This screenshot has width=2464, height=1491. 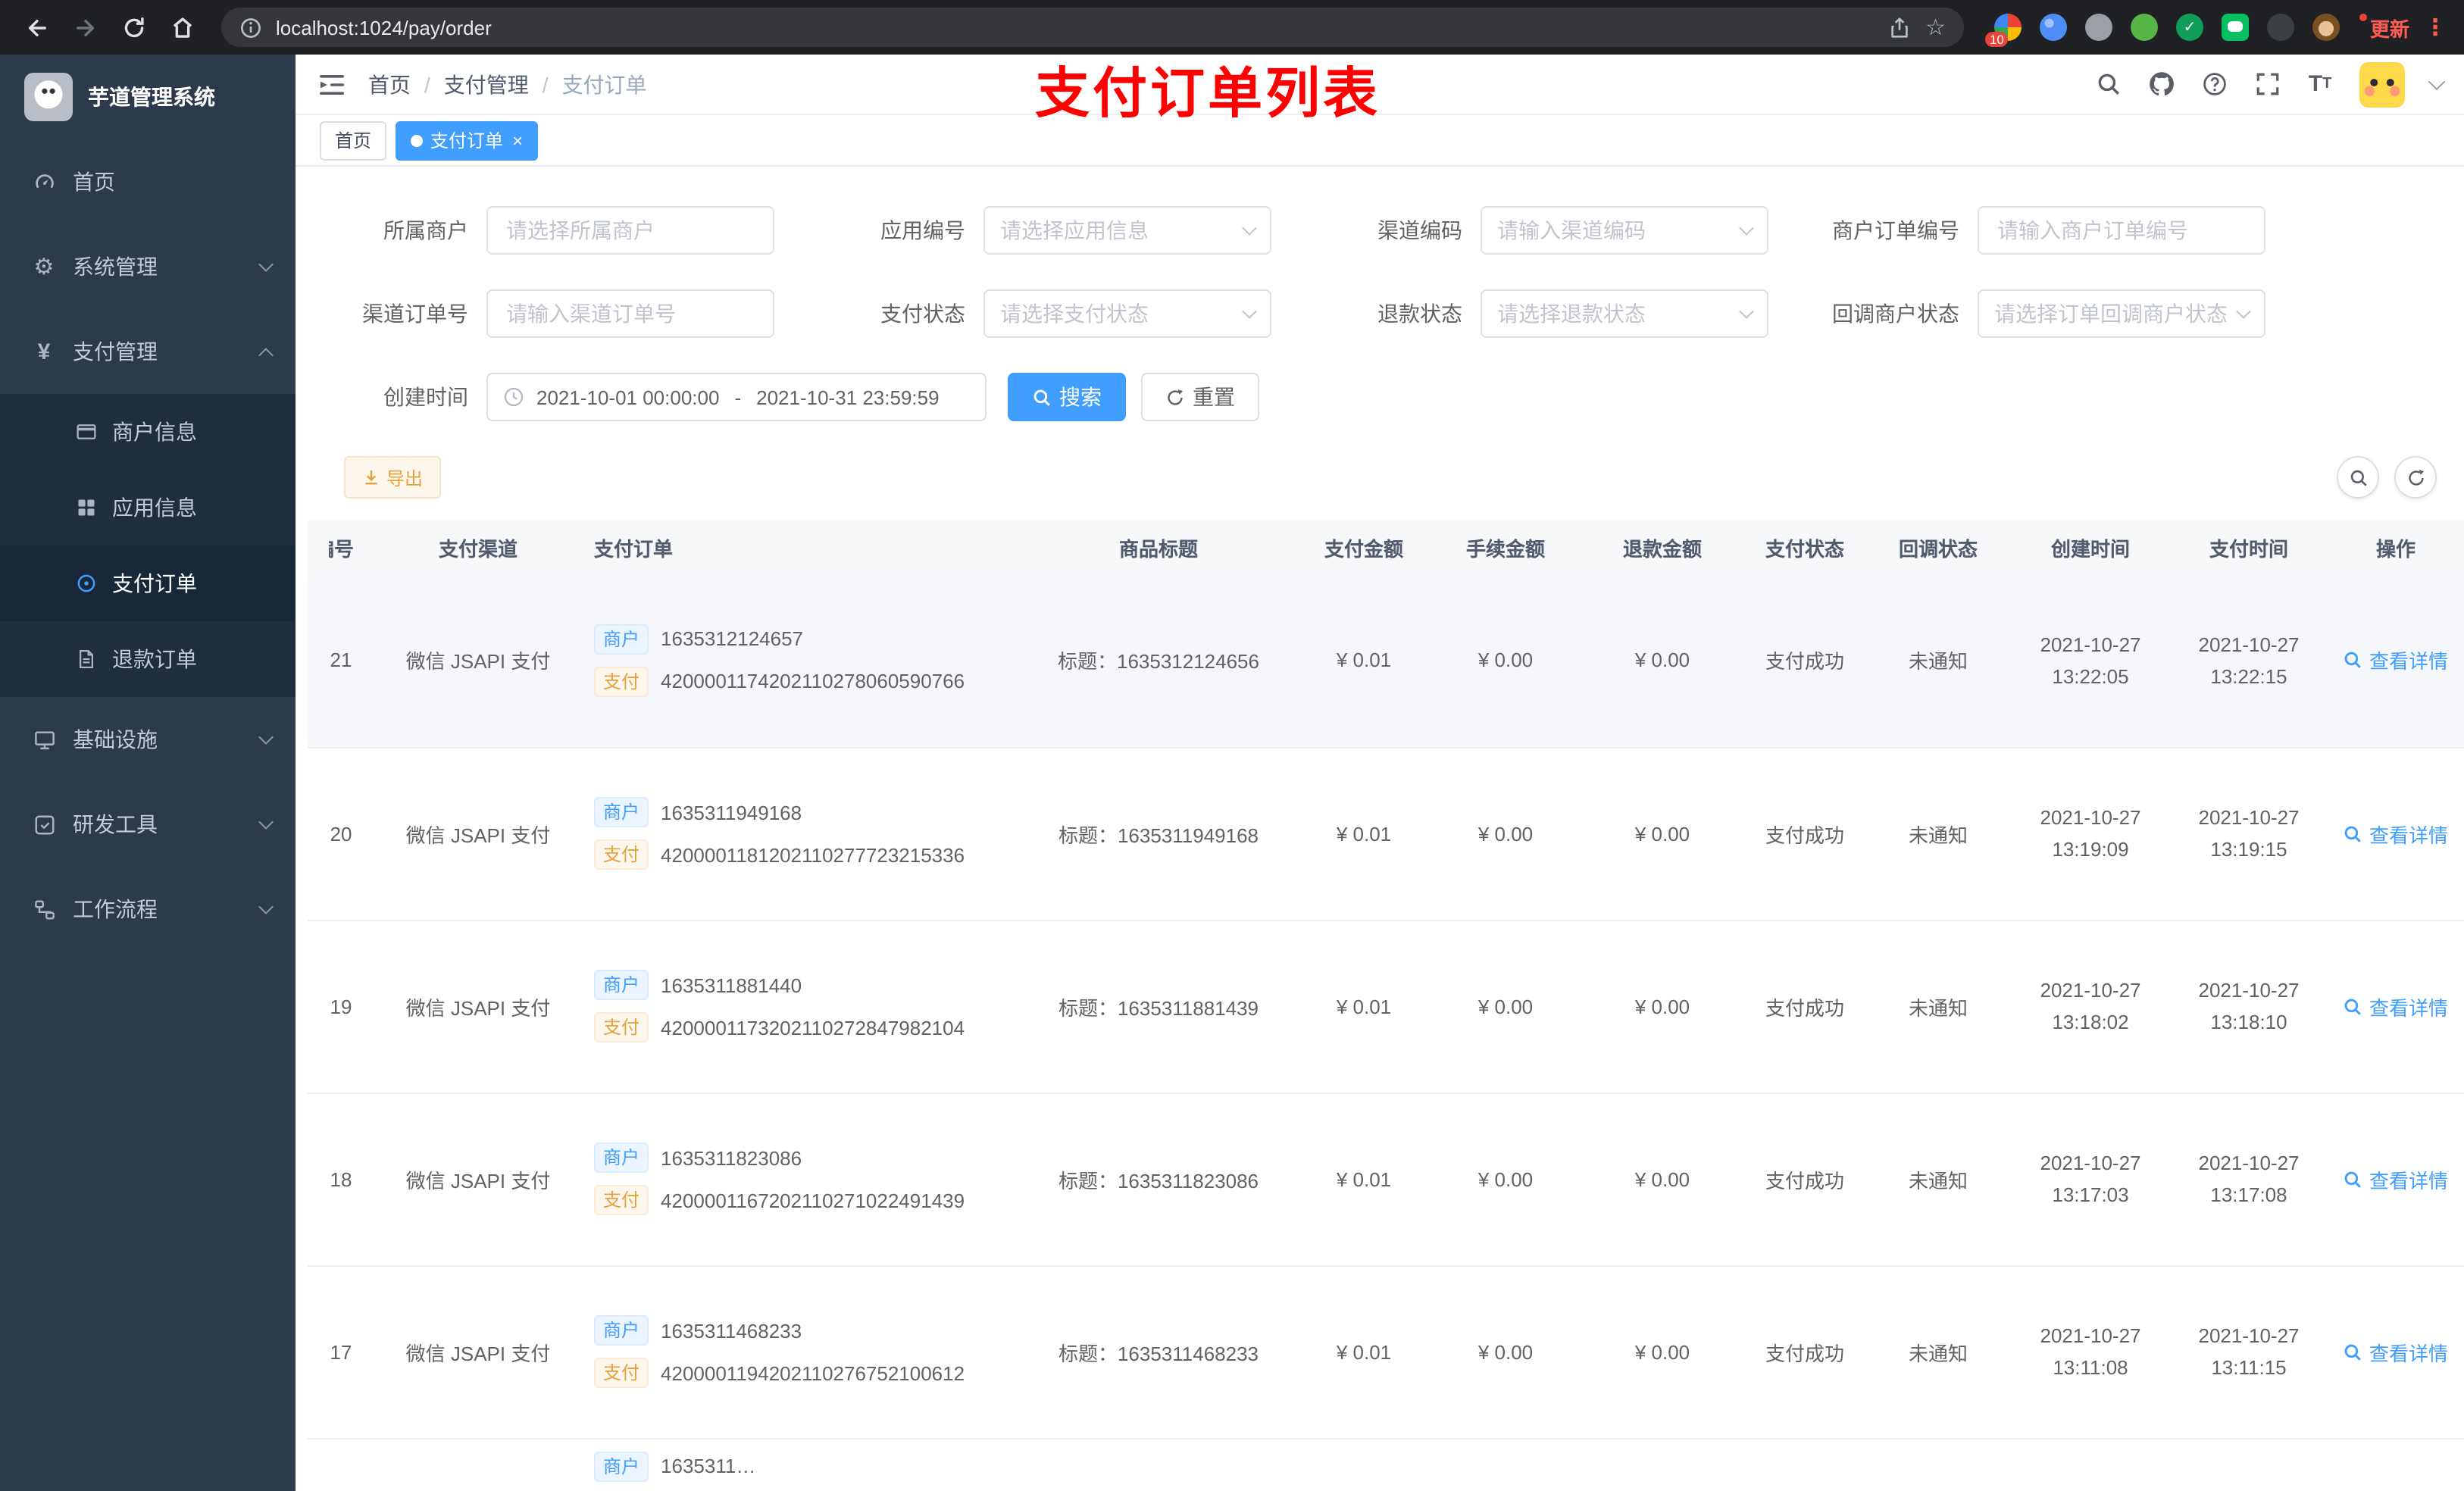 I want to click on sidebar-toggle-icon, so click(x=332, y=84).